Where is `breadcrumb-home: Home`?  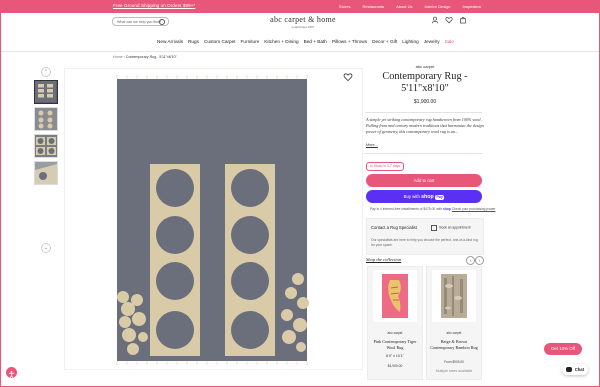 breadcrumb-home: Home is located at coordinates (118, 57).